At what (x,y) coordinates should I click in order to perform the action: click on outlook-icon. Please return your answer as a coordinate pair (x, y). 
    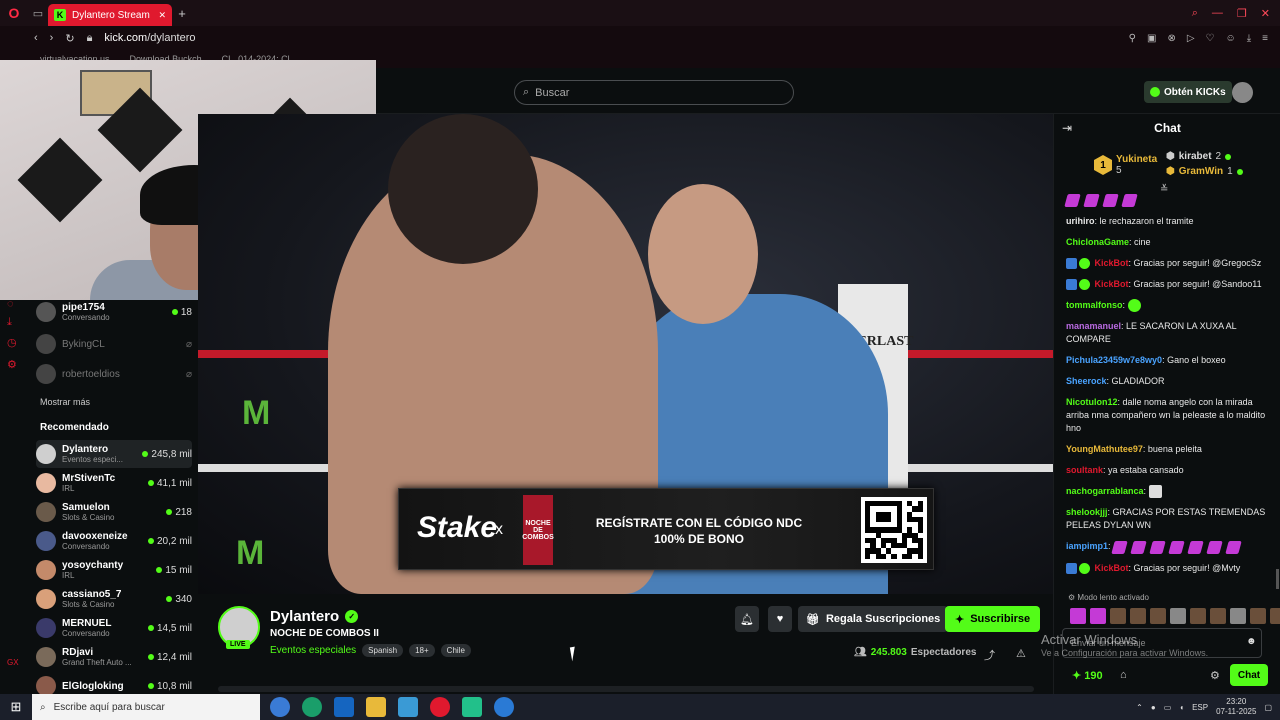
    Looking at the image, I should click on (344, 707).